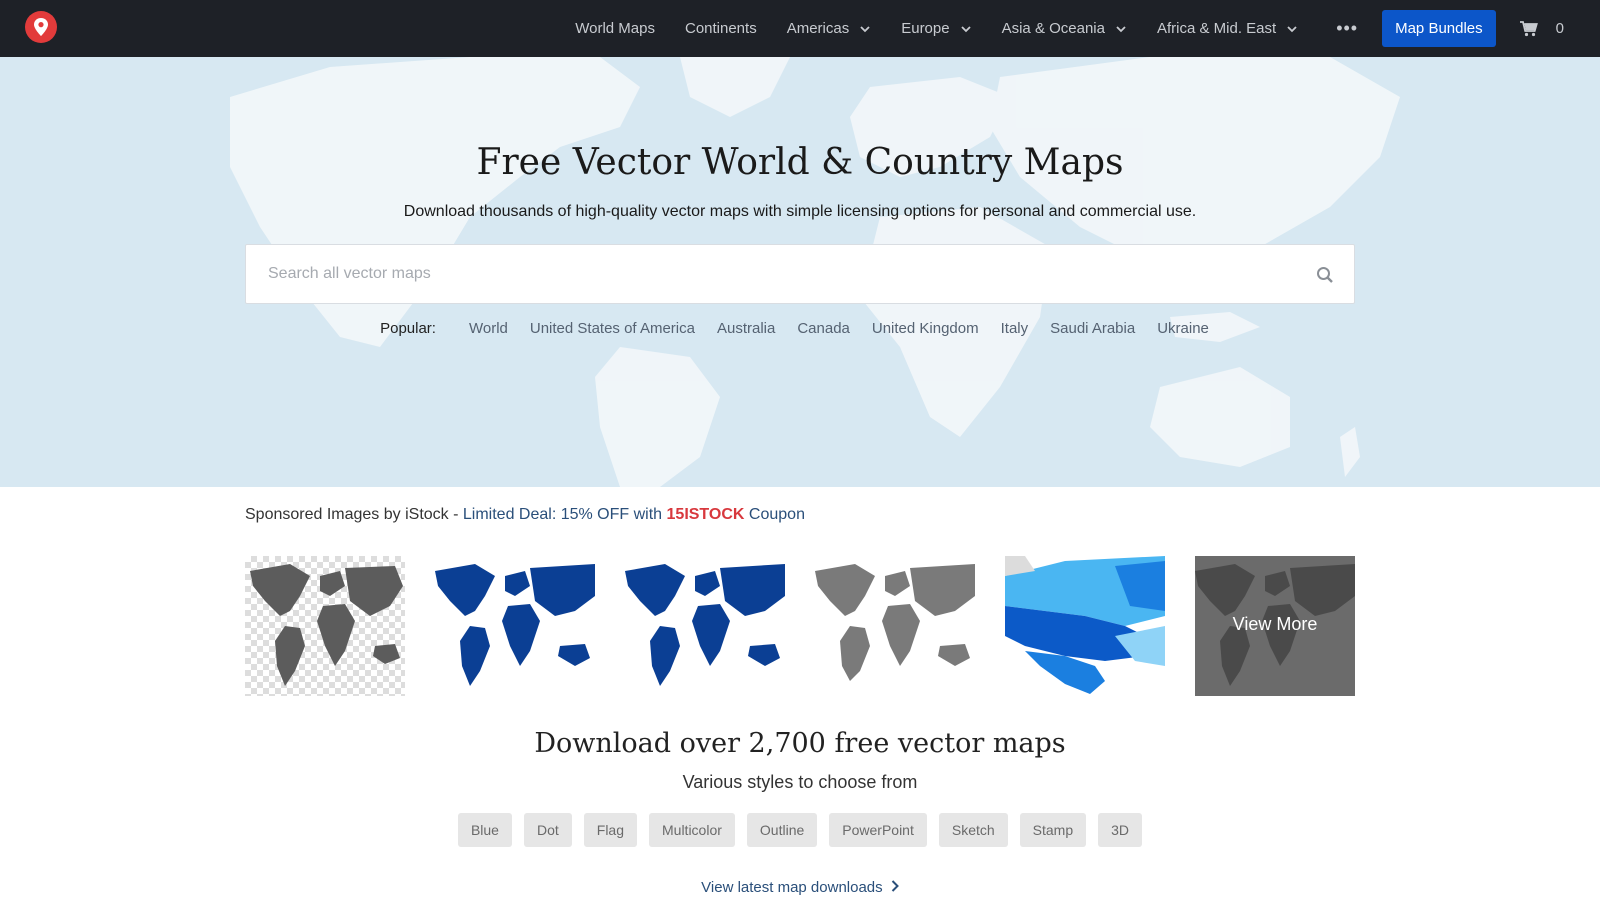 The height and width of the screenshot is (900, 1600). I want to click on popular-link-world: World, so click(488, 328).